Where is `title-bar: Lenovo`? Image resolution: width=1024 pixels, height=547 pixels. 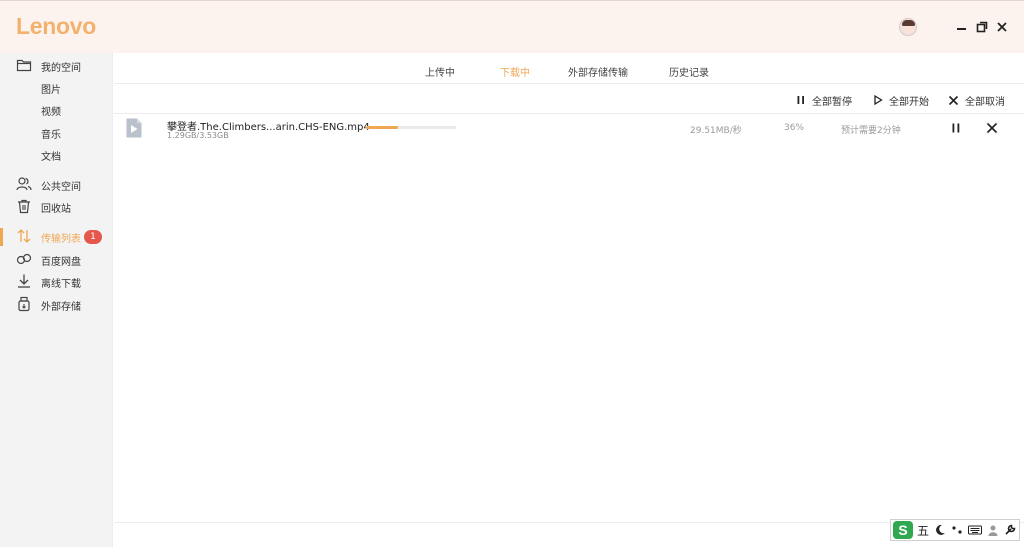
title-bar: Lenovo is located at coordinates (512, 26).